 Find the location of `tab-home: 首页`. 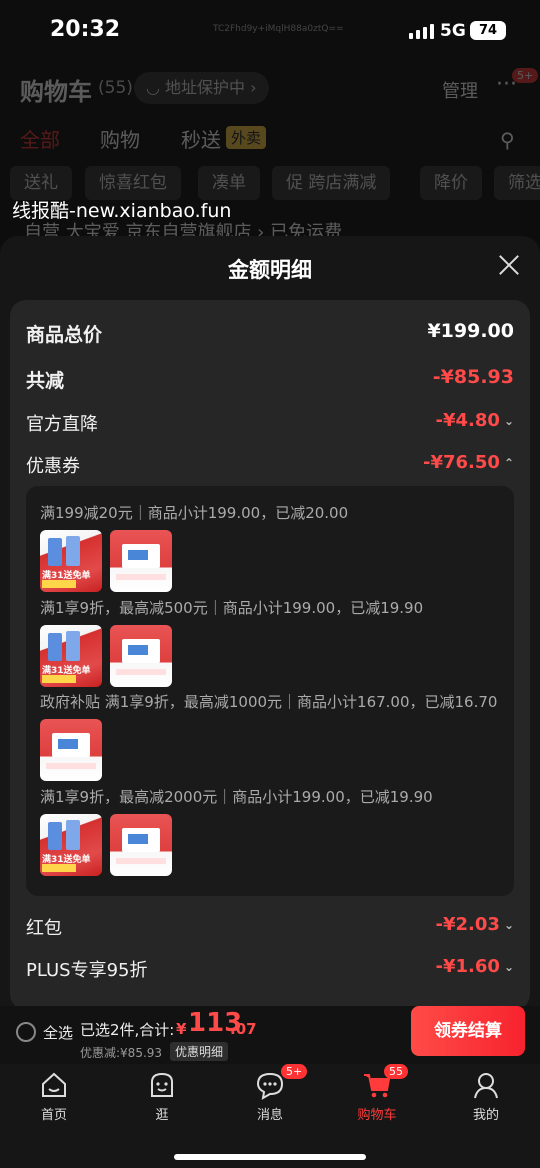

tab-home: 首页 is located at coordinates (54, 1096).